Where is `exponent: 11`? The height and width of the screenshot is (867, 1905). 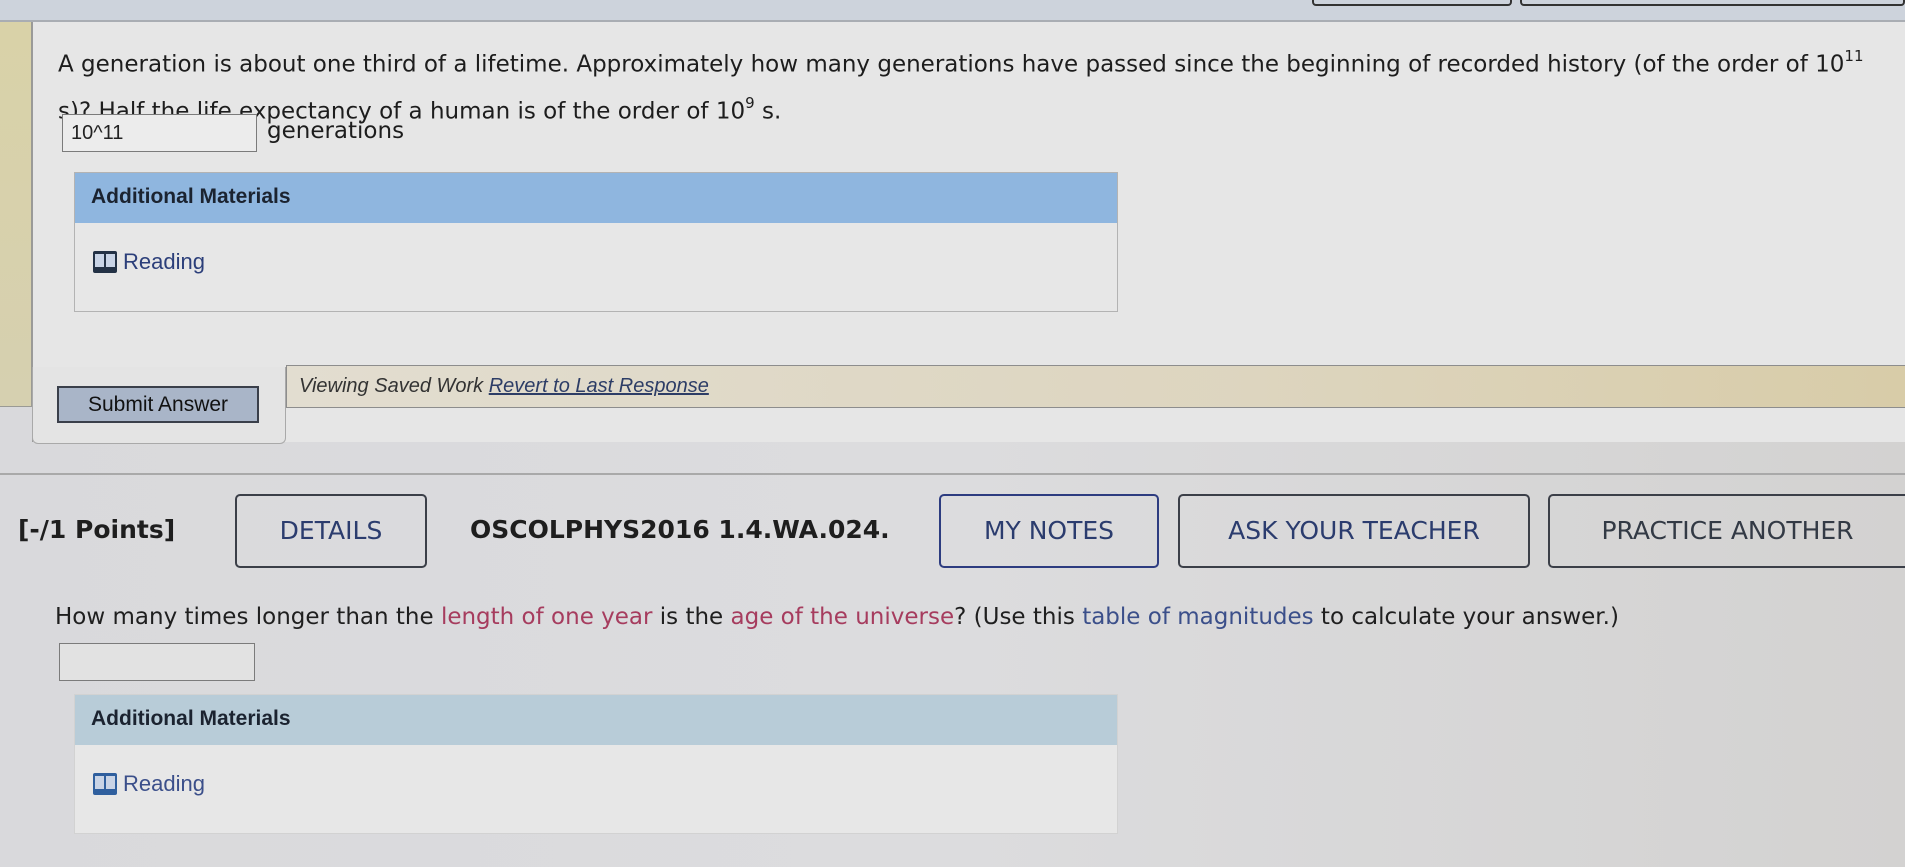
exponent: 11 is located at coordinates (1854, 56).